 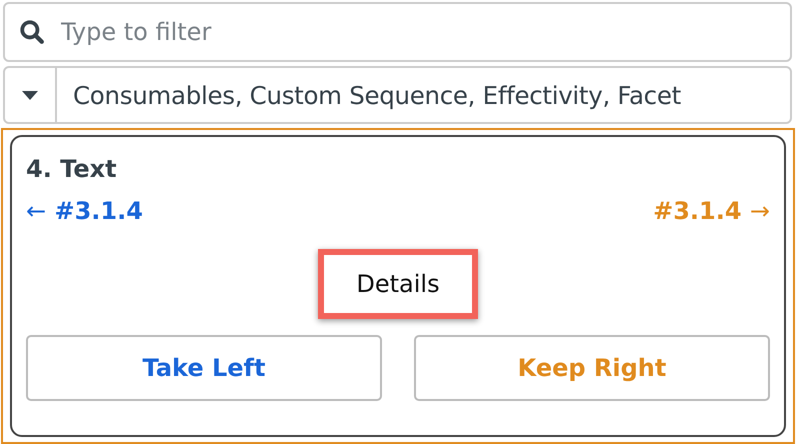 I want to click on take-left-button: Take Left, so click(x=204, y=368).